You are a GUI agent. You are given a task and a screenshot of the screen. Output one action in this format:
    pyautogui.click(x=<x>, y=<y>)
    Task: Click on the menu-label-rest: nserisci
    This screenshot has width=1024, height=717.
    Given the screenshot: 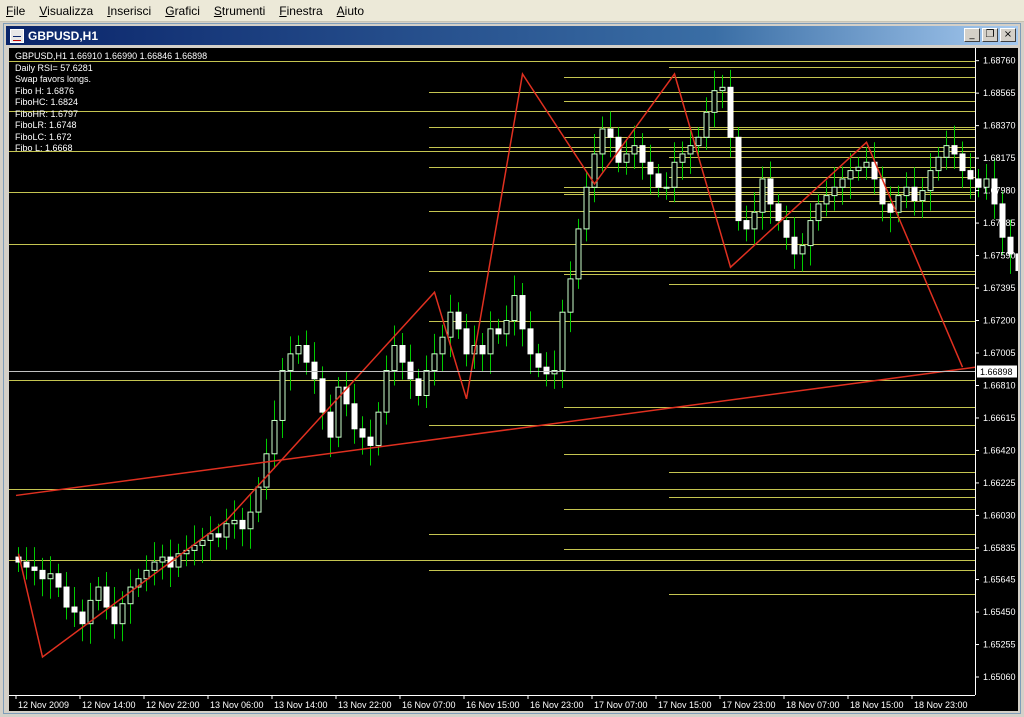 What is the action you would take?
    pyautogui.click(x=131, y=10)
    